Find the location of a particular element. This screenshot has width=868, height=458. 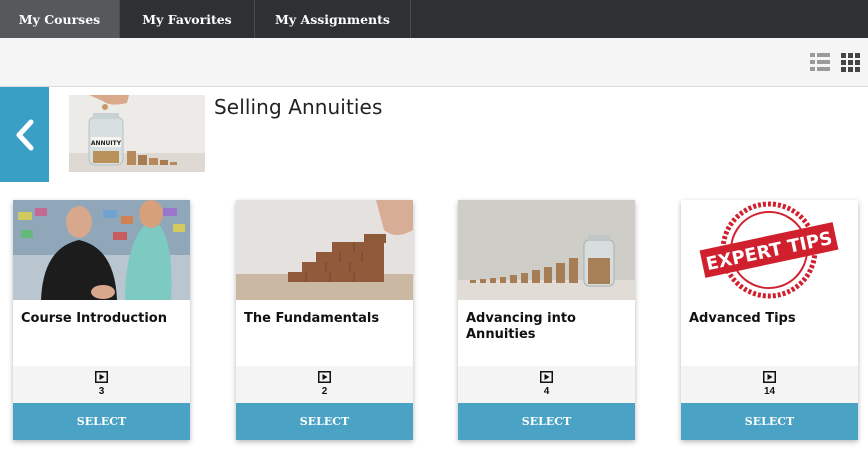

video-count: 3 is located at coordinates (101, 391).